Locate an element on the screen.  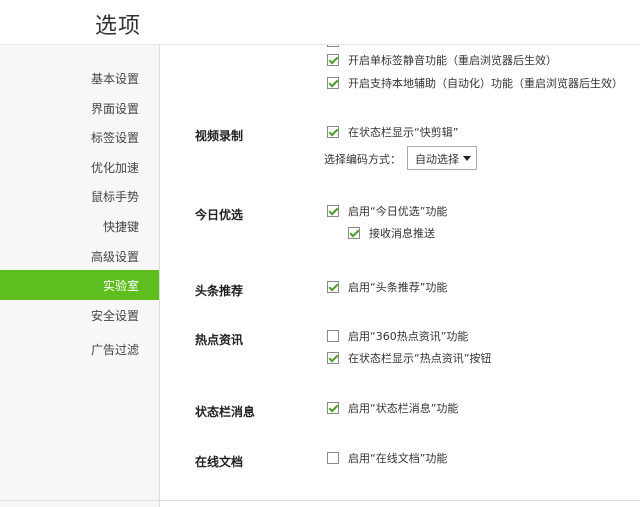
sidebar-item-label: 界面设置 is located at coordinates (114, 109).